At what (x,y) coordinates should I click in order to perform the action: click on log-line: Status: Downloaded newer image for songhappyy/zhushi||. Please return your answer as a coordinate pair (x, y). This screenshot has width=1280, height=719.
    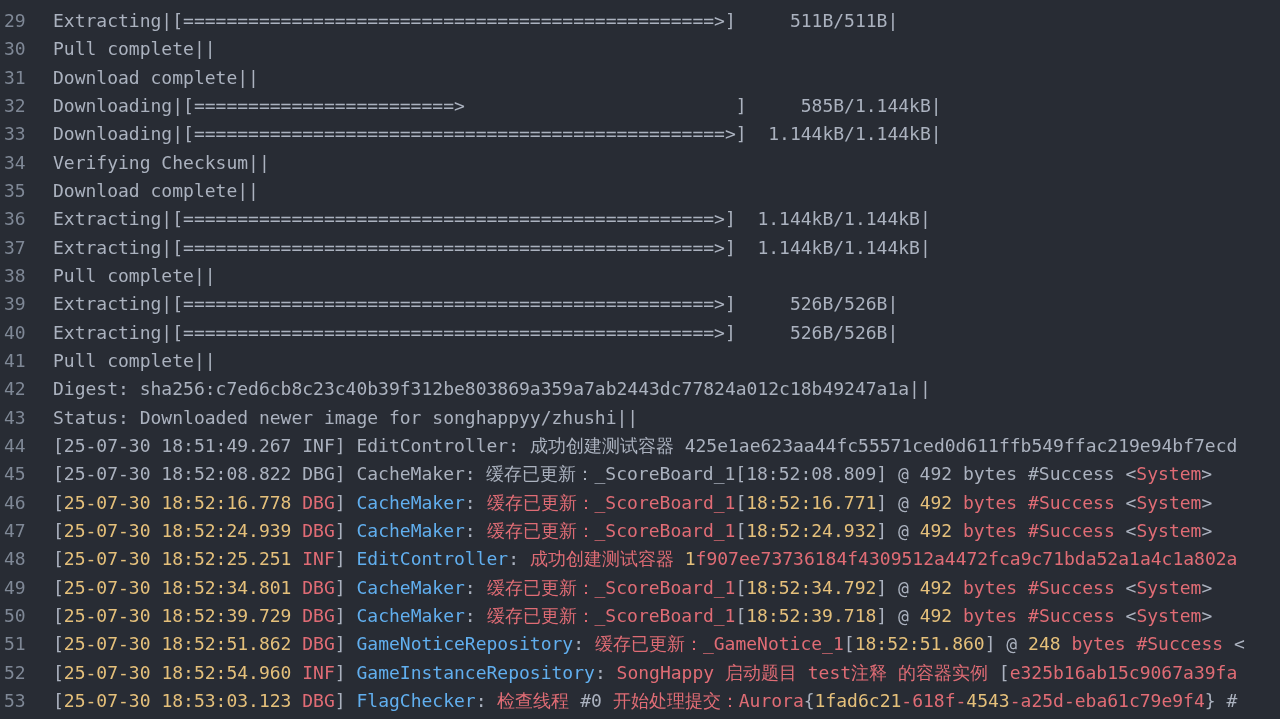
    Looking at the image, I should click on (346, 417).